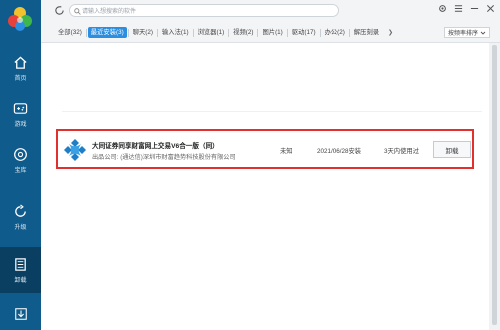 Image resolution: width=500 pixels, height=330 pixels. I want to click on tab-browser: 浏览器(1), so click(211, 32).